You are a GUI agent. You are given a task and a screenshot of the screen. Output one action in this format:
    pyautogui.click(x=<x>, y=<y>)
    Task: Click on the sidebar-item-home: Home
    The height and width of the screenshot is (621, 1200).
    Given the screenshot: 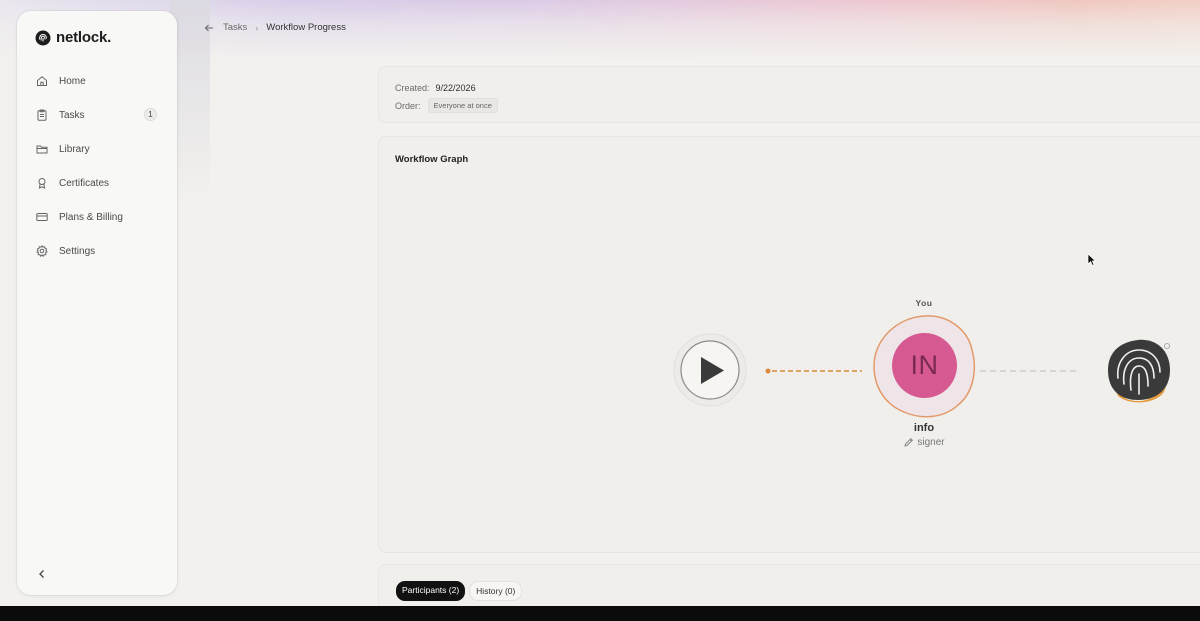 What is the action you would take?
    pyautogui.click(x=97, y=81)
    